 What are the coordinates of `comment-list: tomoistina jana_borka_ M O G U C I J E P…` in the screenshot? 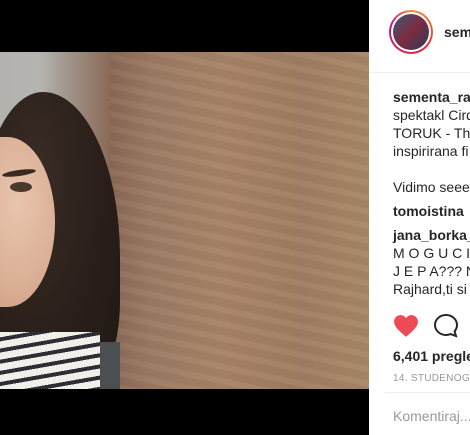 It's located at (431, 250).